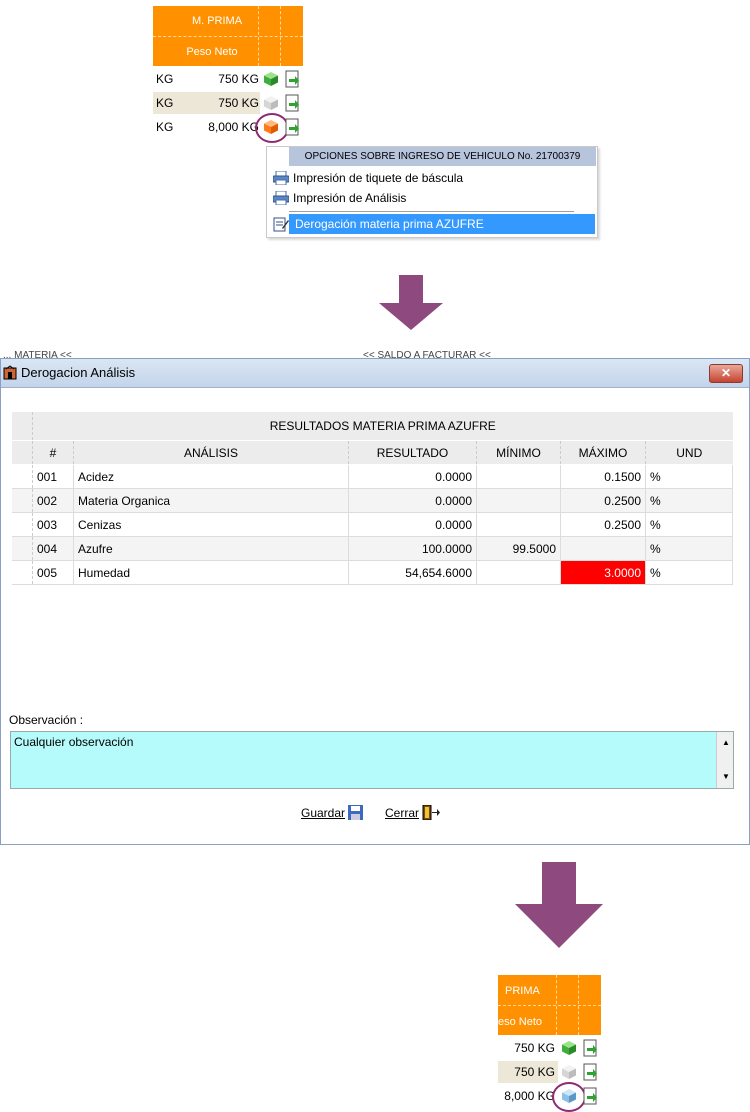 The height and width of the screenshot is (1112, 750). I want to click on column-header: #, so click(53, 452).